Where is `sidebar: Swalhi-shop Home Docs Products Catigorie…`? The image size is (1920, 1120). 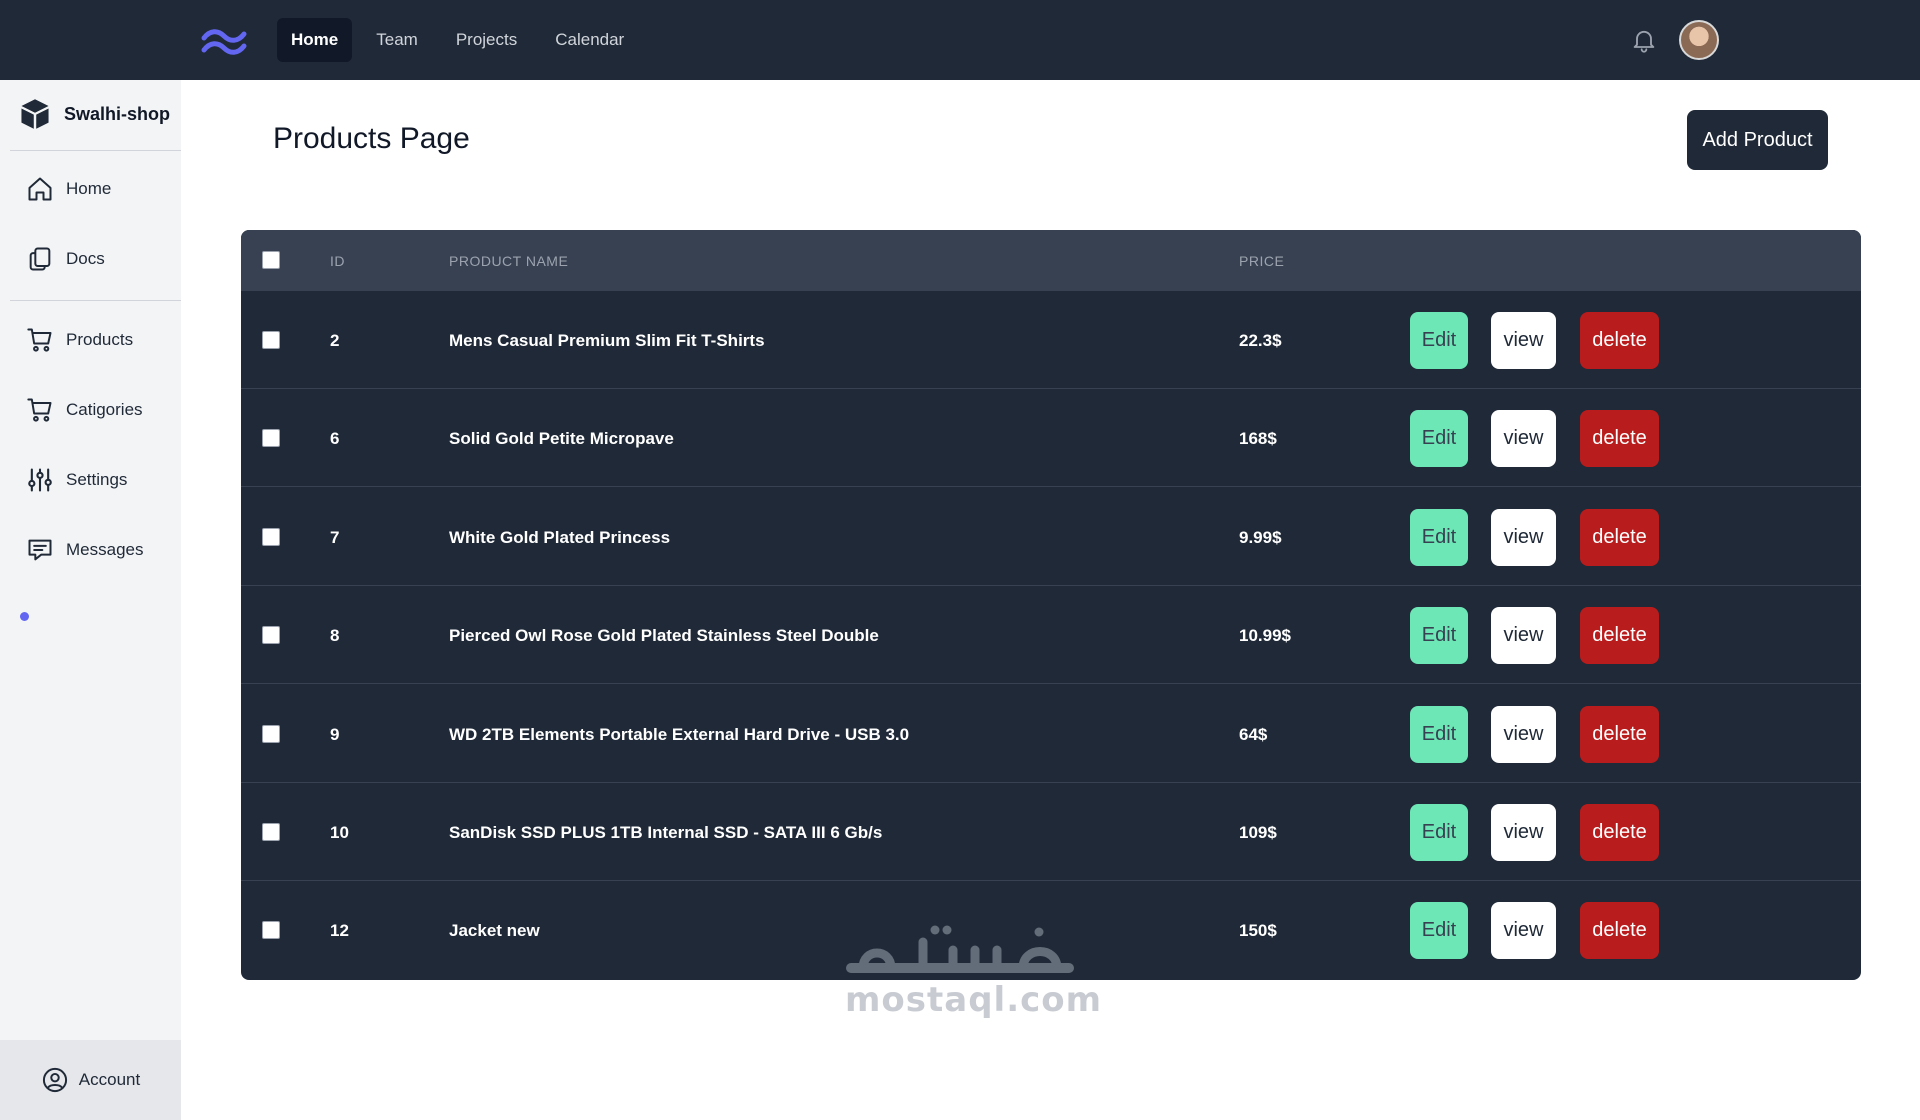
sidebar: Swalhi-shop Home Docs Products Catigorie… is located at coordinates (90, 600).